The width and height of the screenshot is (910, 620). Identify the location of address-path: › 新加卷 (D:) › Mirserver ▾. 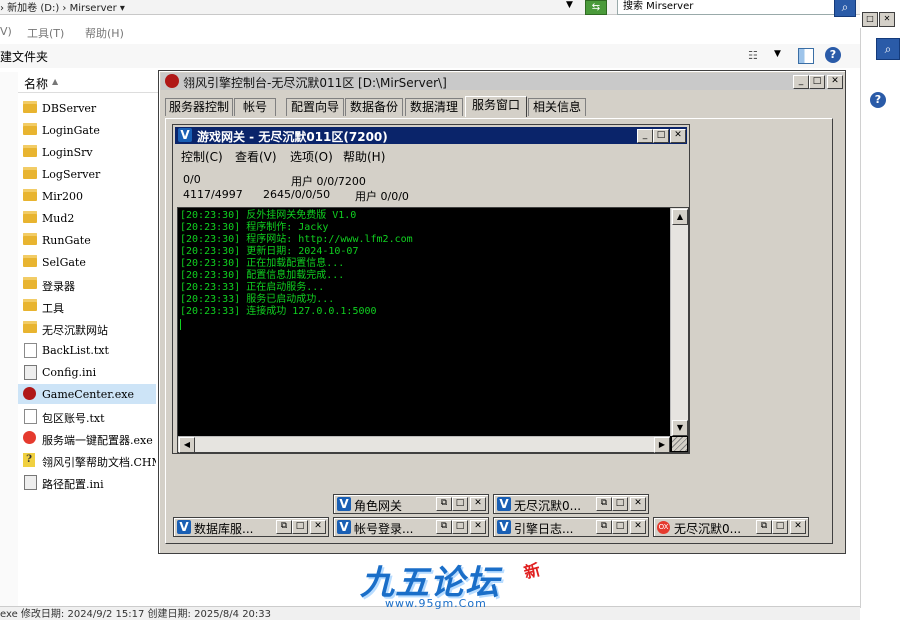
(62, 7).